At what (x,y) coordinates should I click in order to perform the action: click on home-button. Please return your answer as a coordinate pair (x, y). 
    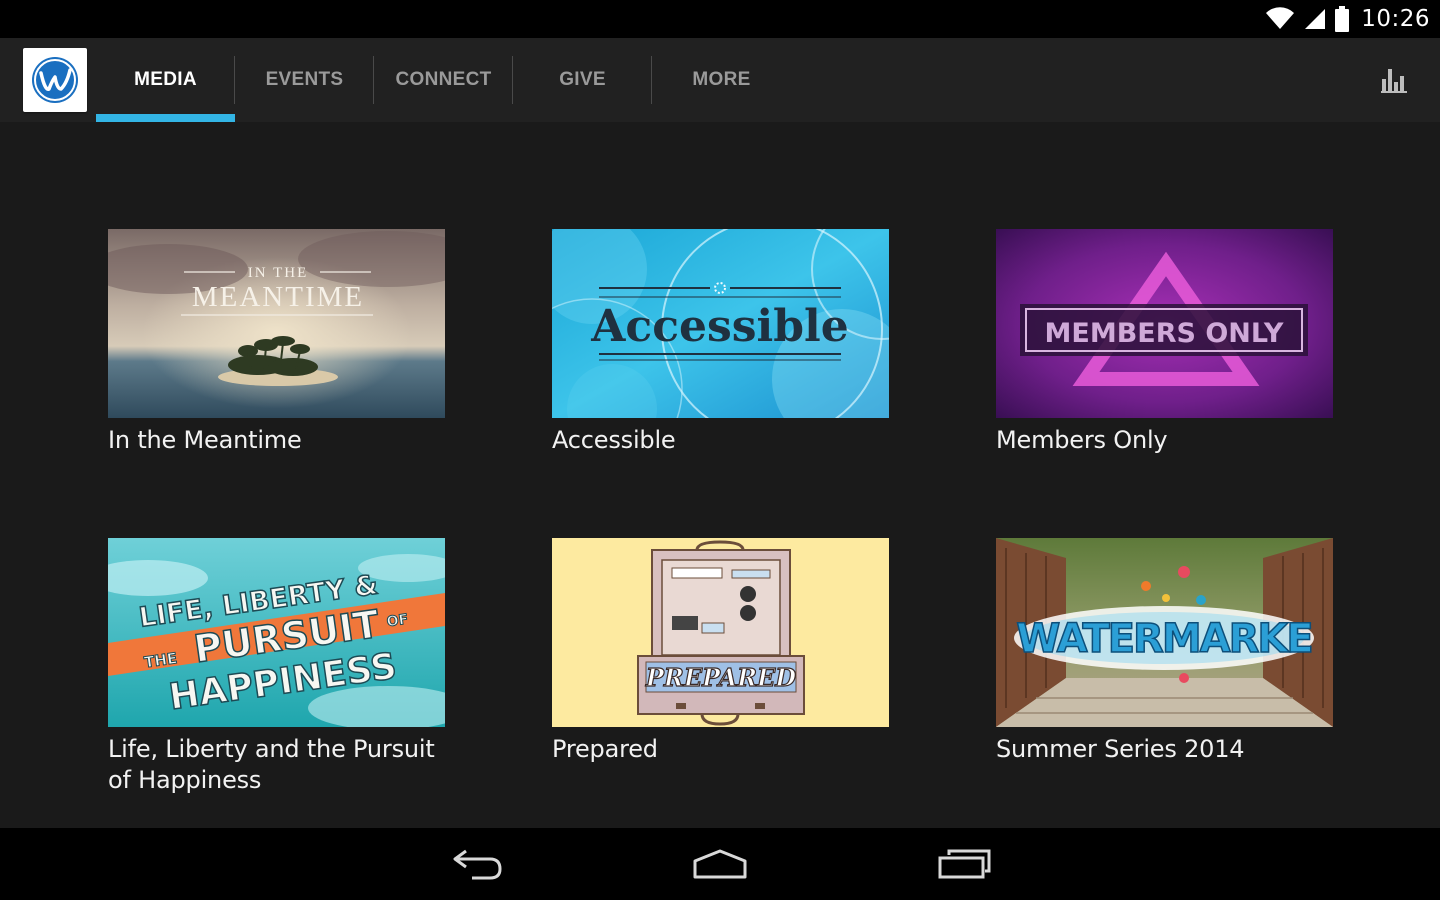
    Looking at the image, I should click on (720, 864).